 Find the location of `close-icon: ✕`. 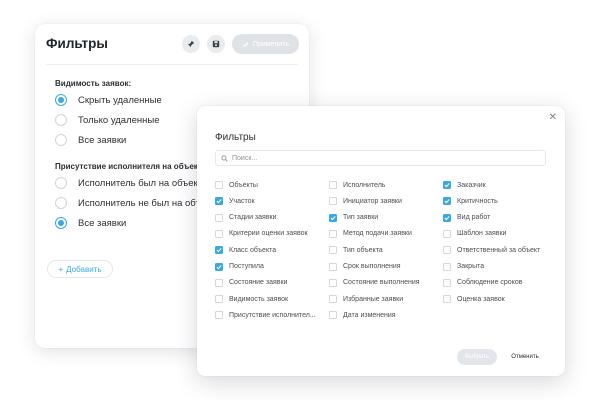

close-icon: ✕ is located at coordinates (553, 118).